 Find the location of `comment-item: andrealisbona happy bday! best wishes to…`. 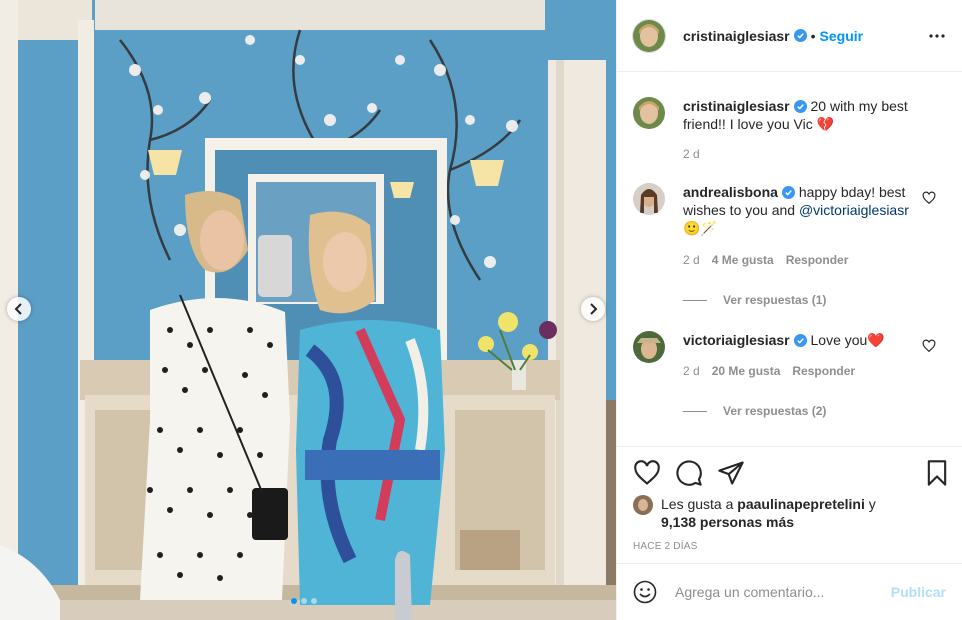

comment-item: andrealisbona happy bday! best wishes to… is located at coordinates (789, 246).